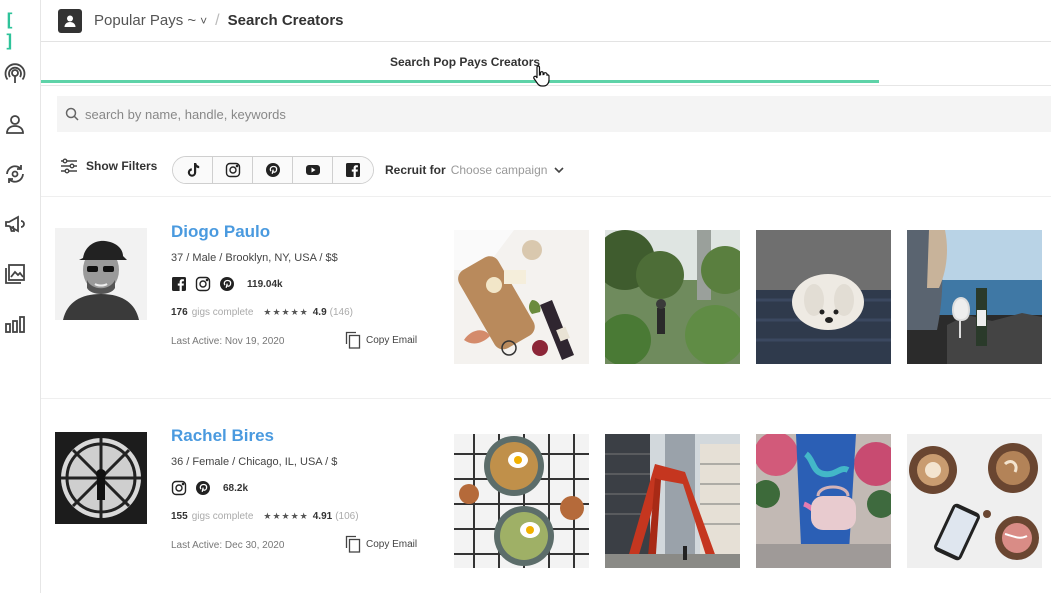  I want to click on refresh-eye-icon, so click(15, 174).